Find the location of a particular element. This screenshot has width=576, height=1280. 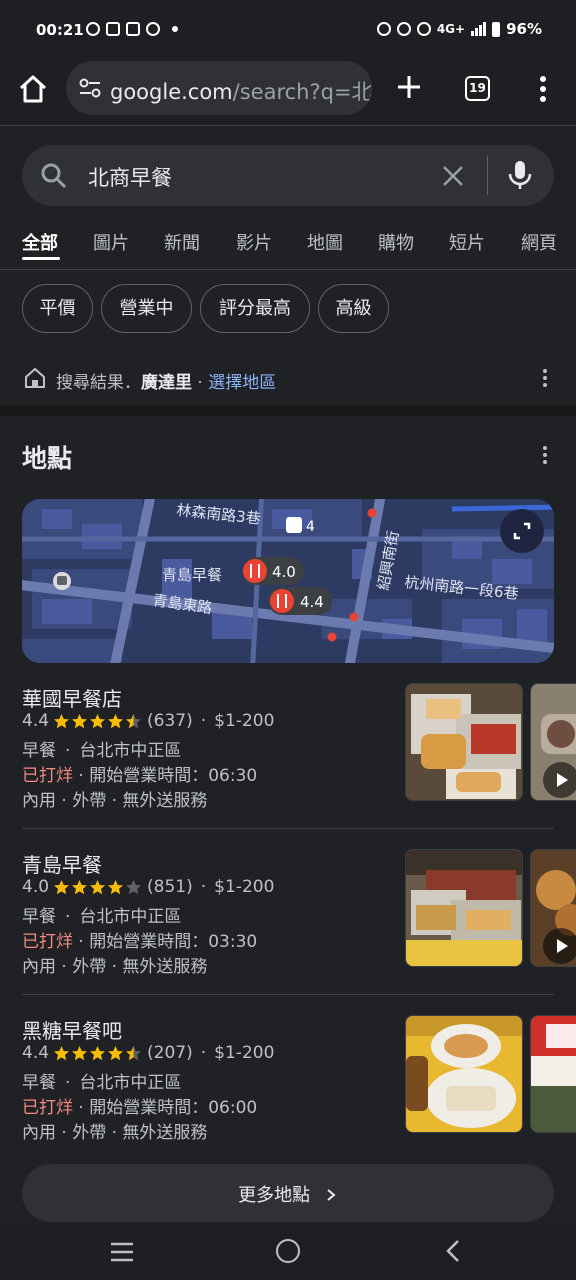

url-domain: google.com is located at coordinates (171, 92).